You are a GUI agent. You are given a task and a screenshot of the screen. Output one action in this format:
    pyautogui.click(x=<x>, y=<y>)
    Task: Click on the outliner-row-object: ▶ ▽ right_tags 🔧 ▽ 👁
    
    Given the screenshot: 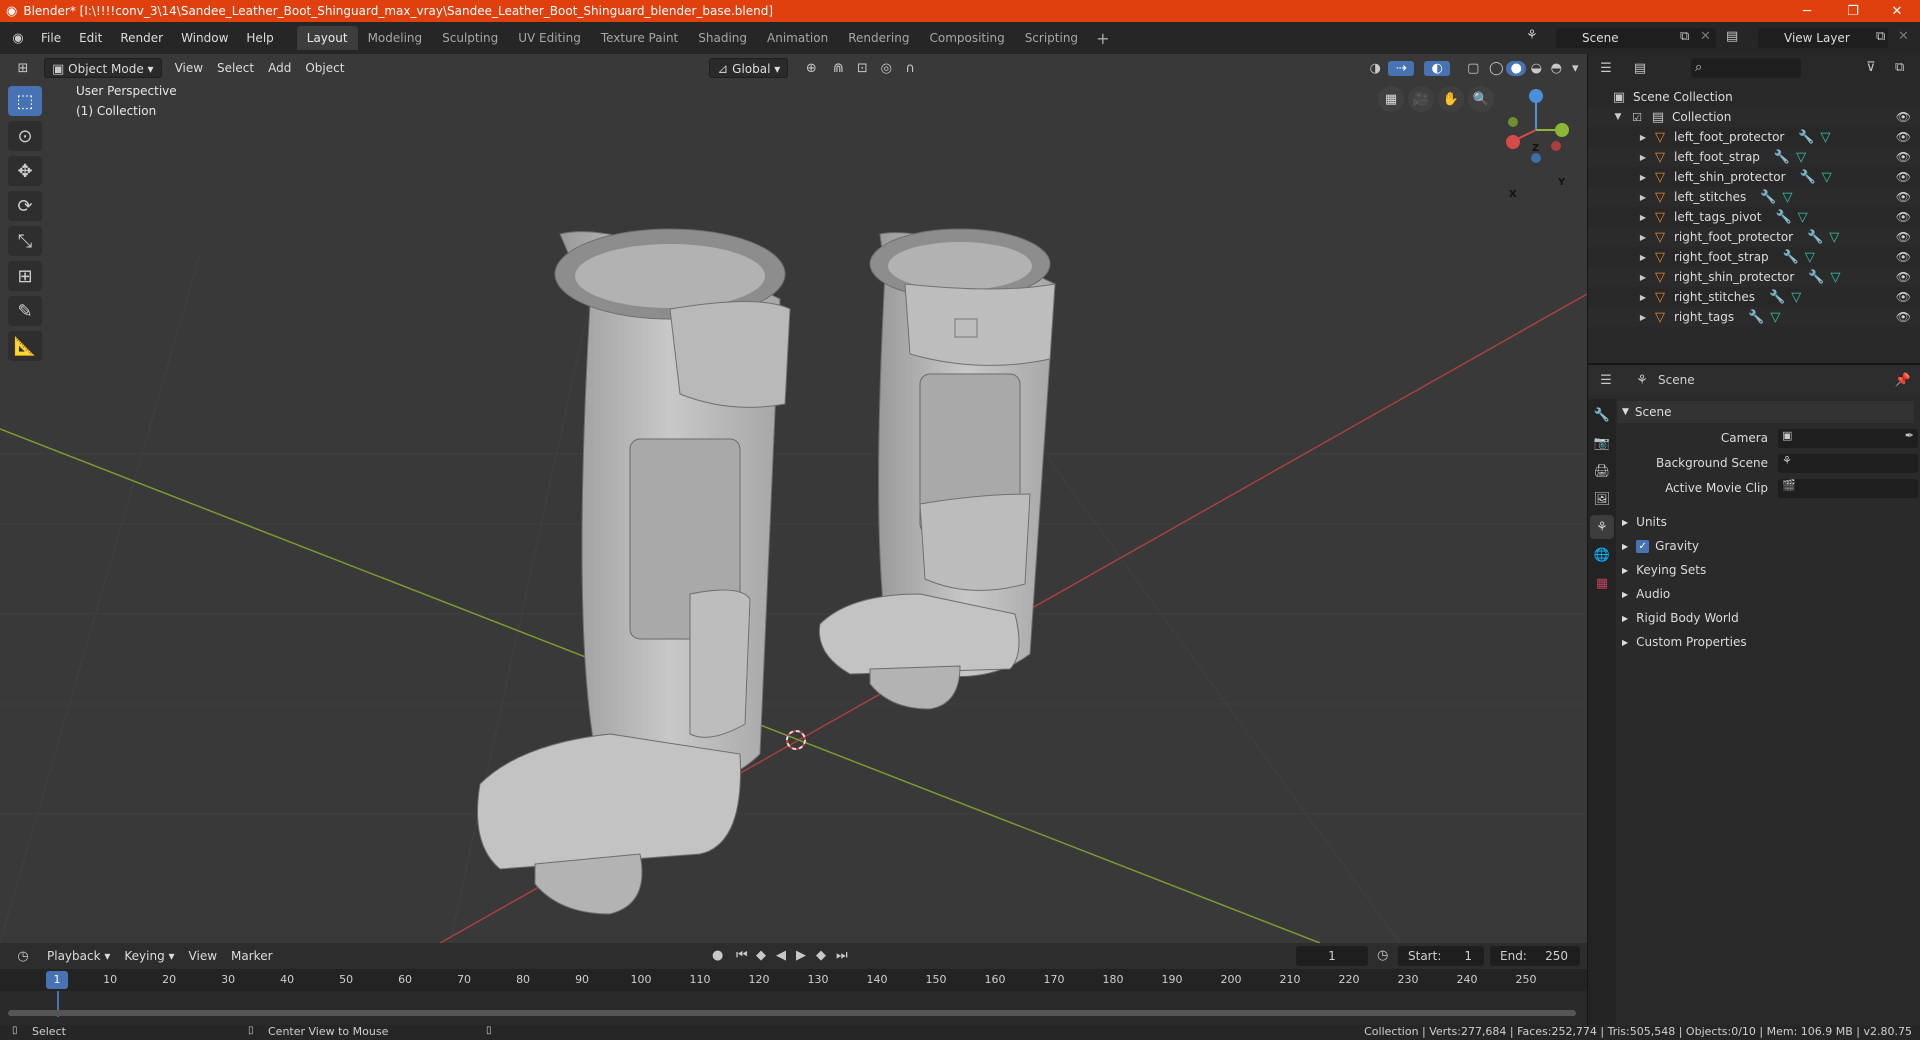 What is the action you would take?
    pyautogui.click(x=1754, y=317)
    